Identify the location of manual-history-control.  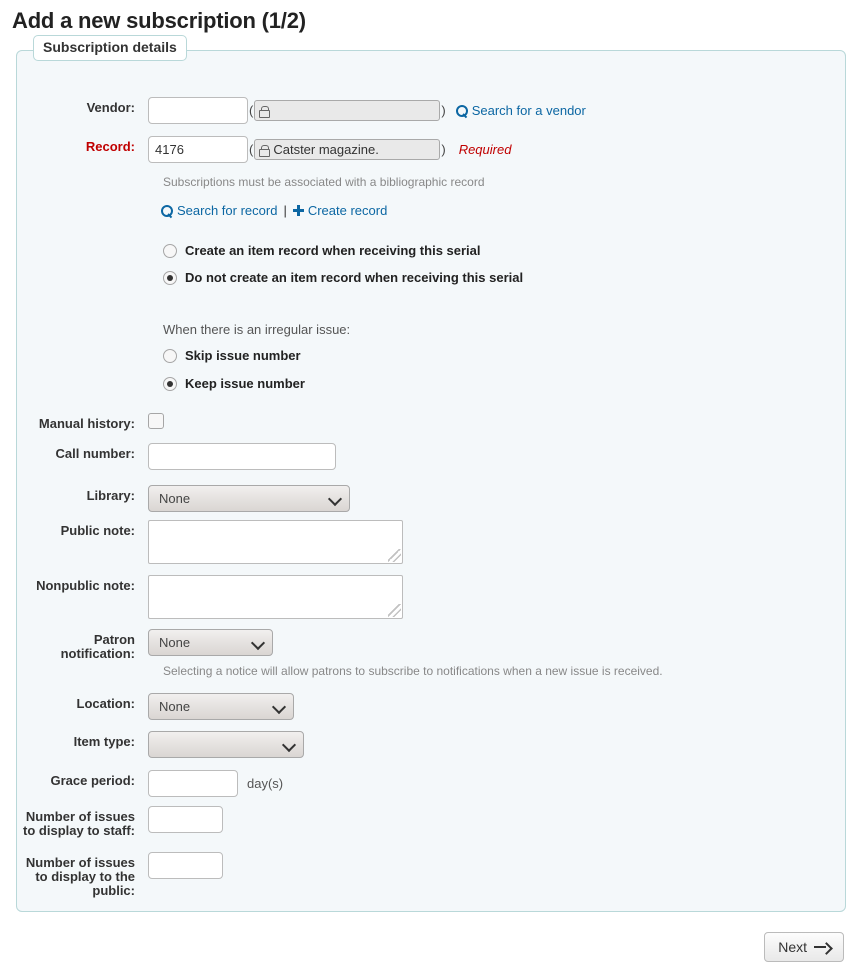
(156, 421).